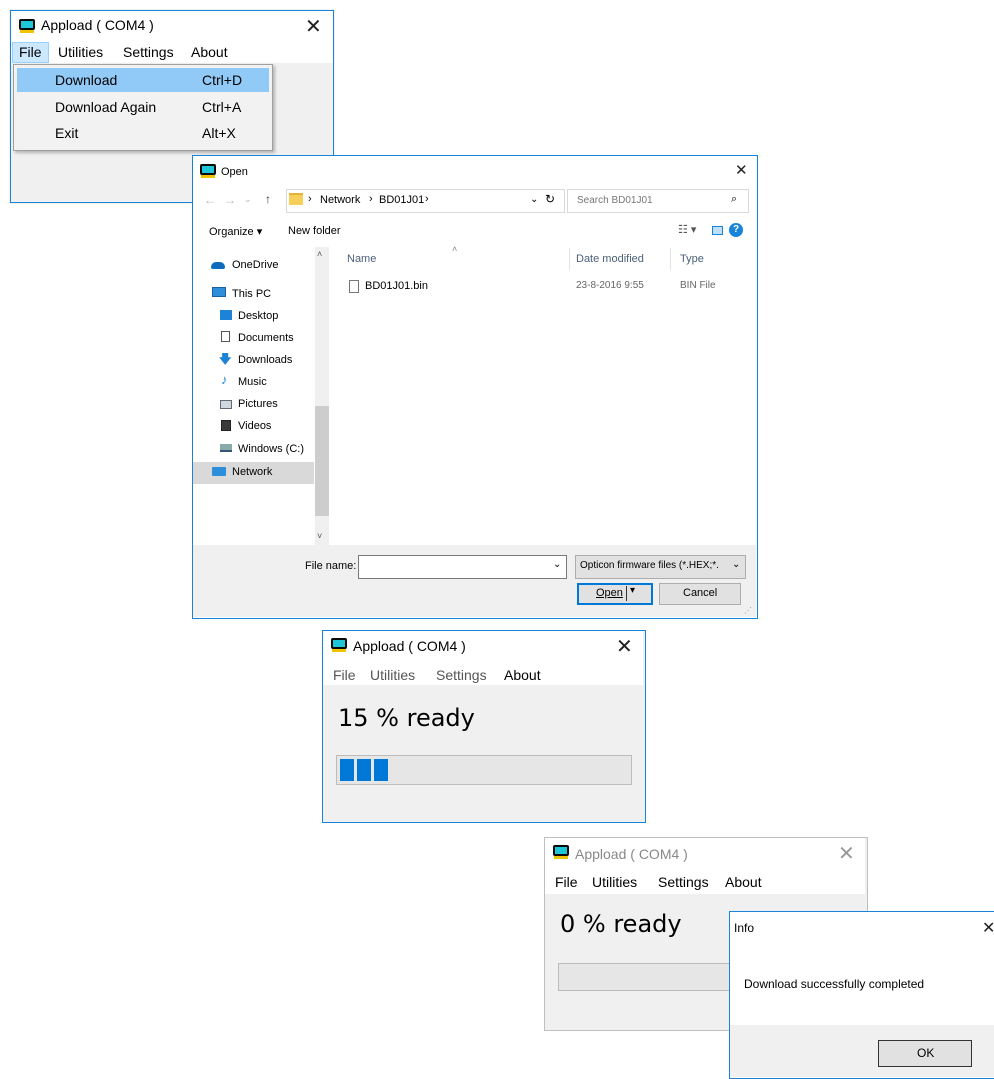  I want to click on forward-arrow-icon: →, so click(230, 200).